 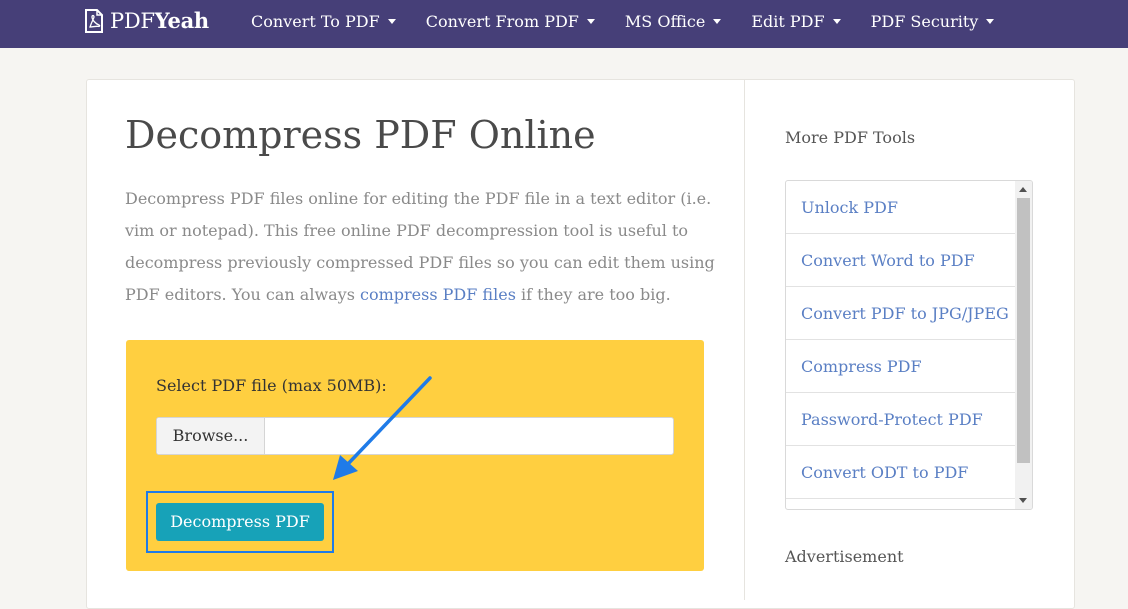 I want to click on nav-convert-to-pdf: Convert To PDF, so click(x=323, y=24).